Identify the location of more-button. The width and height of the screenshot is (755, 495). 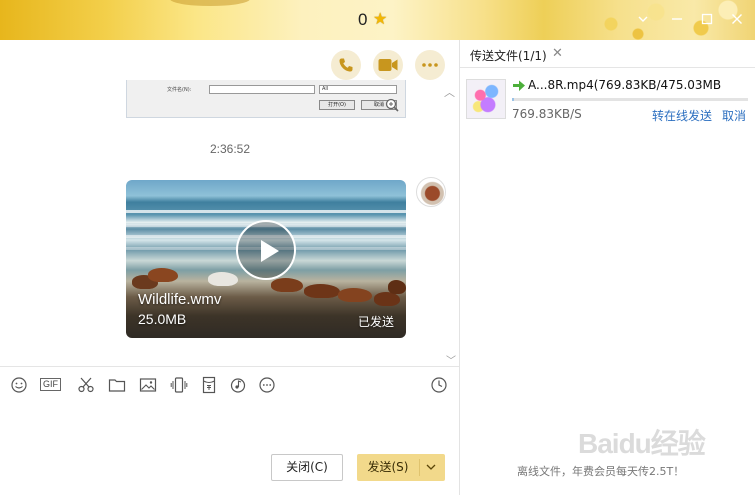
(430, 65).